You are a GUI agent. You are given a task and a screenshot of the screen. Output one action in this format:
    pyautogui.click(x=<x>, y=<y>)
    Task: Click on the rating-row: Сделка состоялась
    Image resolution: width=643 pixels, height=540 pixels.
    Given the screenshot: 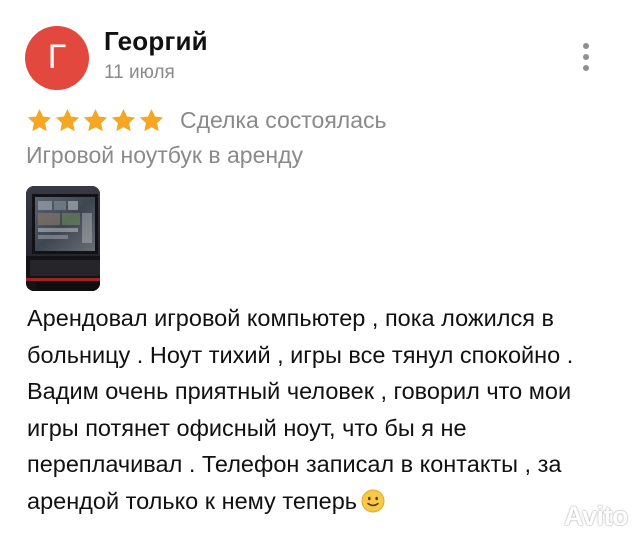 What is the action you would take?
    pyautogui.click(x=206, y=120)
    